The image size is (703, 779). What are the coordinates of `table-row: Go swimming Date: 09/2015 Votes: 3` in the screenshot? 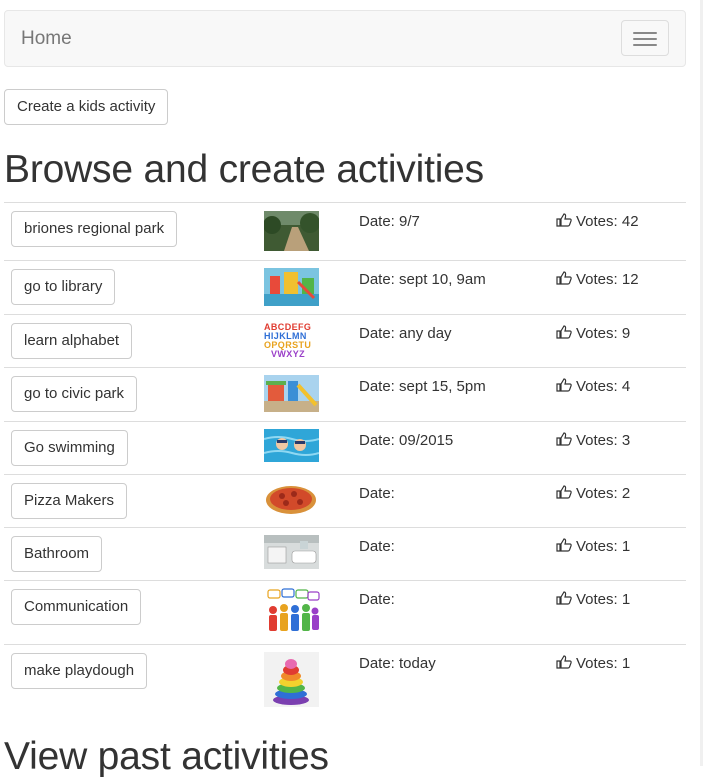 It's located at (345, 447).